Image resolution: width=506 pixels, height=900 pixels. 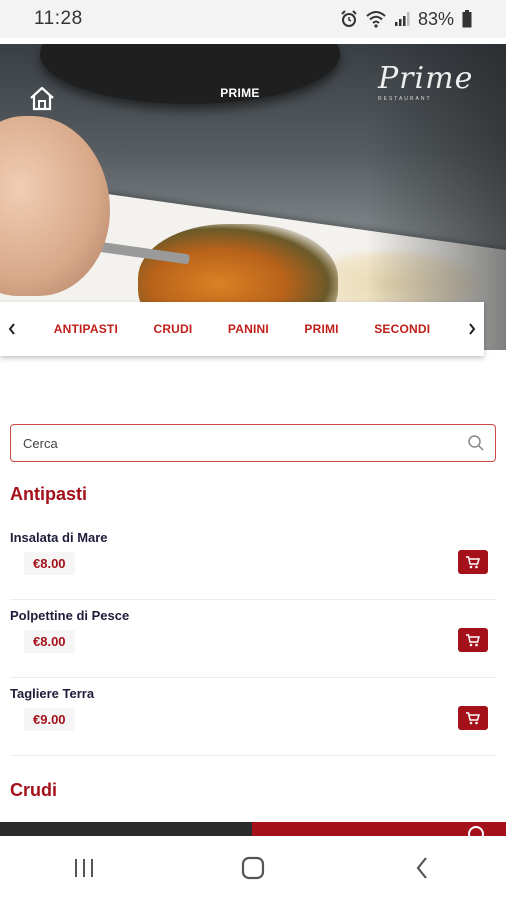 I want to click on home-icon, so click(x=42, y=98).